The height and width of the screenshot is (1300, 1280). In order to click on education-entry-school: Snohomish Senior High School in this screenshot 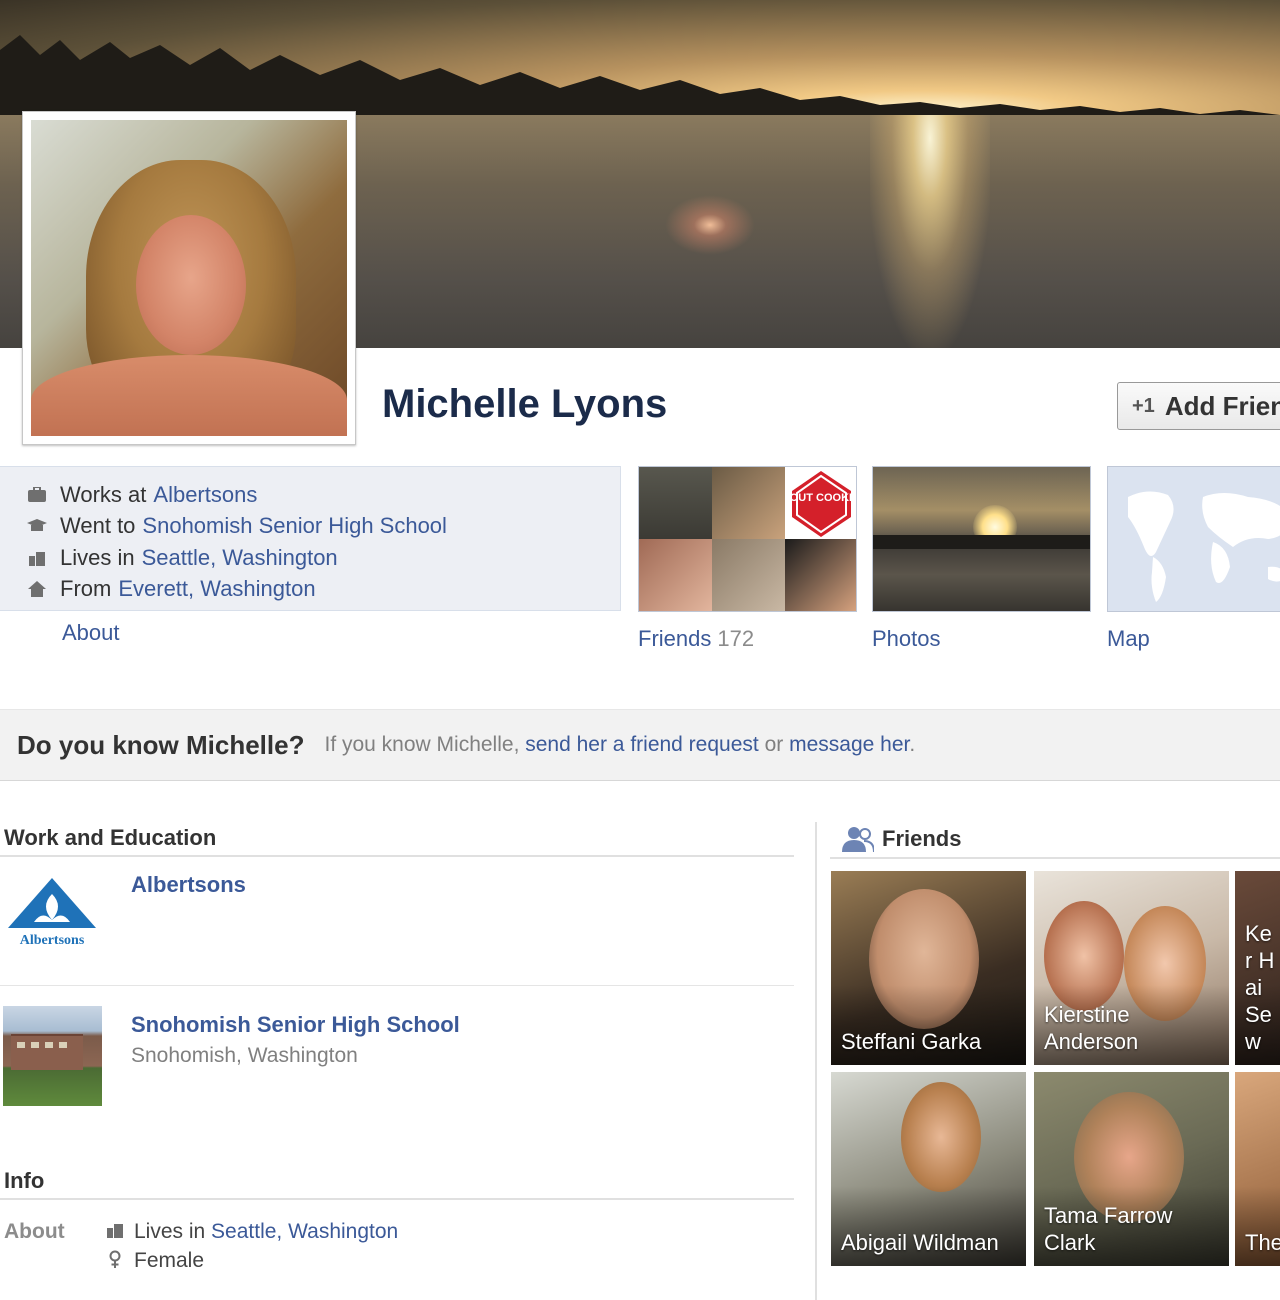, I will do `click(295, 1025)`.